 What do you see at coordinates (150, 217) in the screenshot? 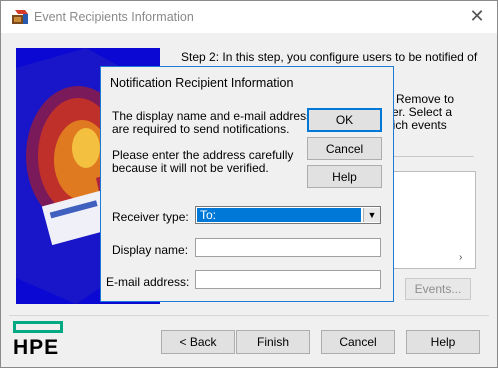
I see `receiver-type-label: Receiver type:` at bounding box center [150, 217].